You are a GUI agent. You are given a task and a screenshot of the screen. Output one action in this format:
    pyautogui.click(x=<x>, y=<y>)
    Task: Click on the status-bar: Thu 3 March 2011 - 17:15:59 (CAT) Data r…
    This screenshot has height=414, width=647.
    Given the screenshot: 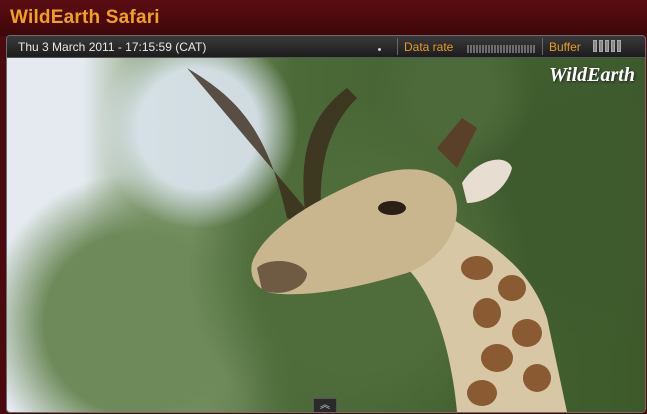 What is the action you would take?
    pyautogui.click(x=326, y=47)
    